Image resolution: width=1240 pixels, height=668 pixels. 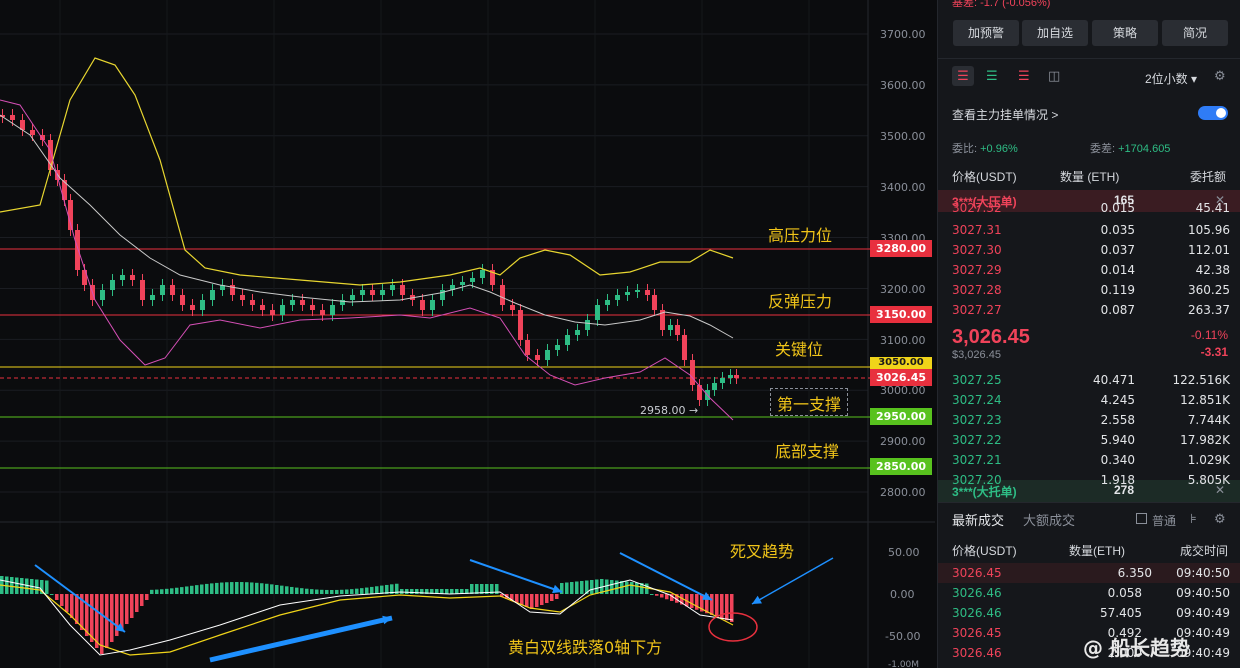 I want to click on annotation-death-cross: 死叉趋势, so click(x=762, y=551).